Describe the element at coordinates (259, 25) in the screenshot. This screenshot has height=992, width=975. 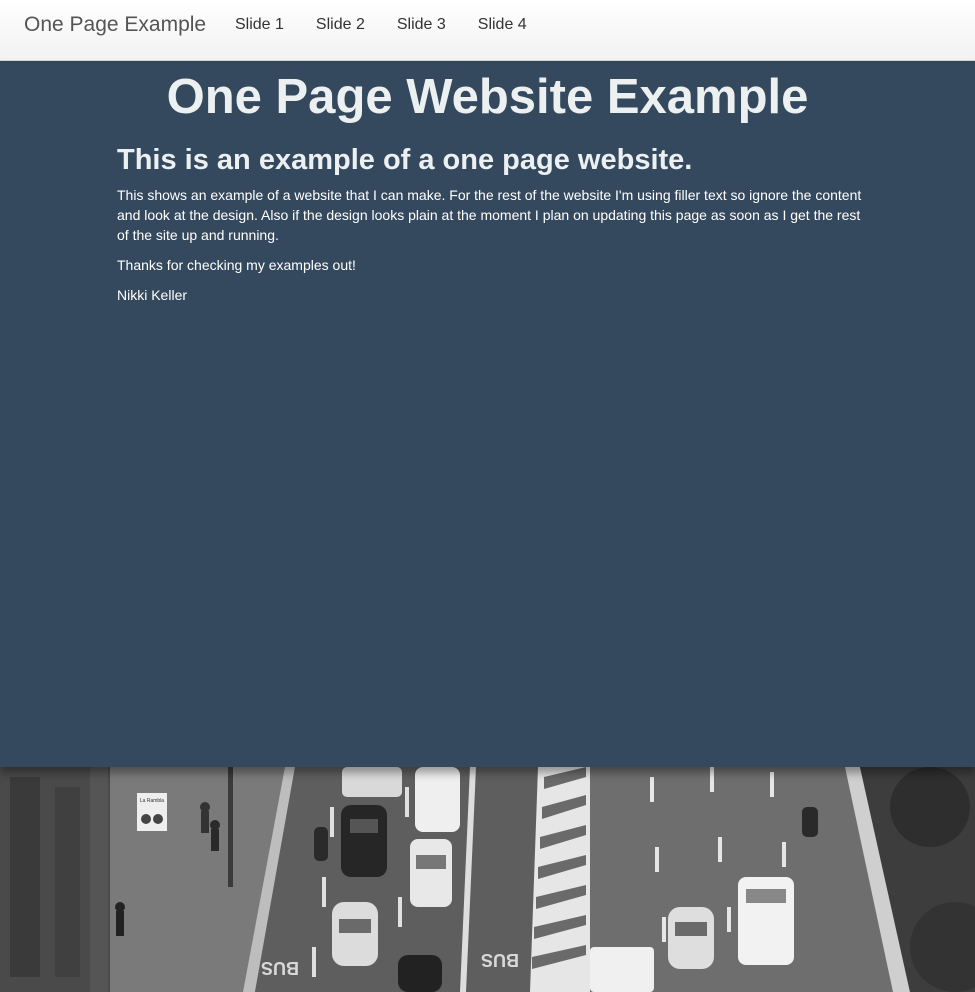
I see `nav-item-slide-1: Slide 1` at that location.